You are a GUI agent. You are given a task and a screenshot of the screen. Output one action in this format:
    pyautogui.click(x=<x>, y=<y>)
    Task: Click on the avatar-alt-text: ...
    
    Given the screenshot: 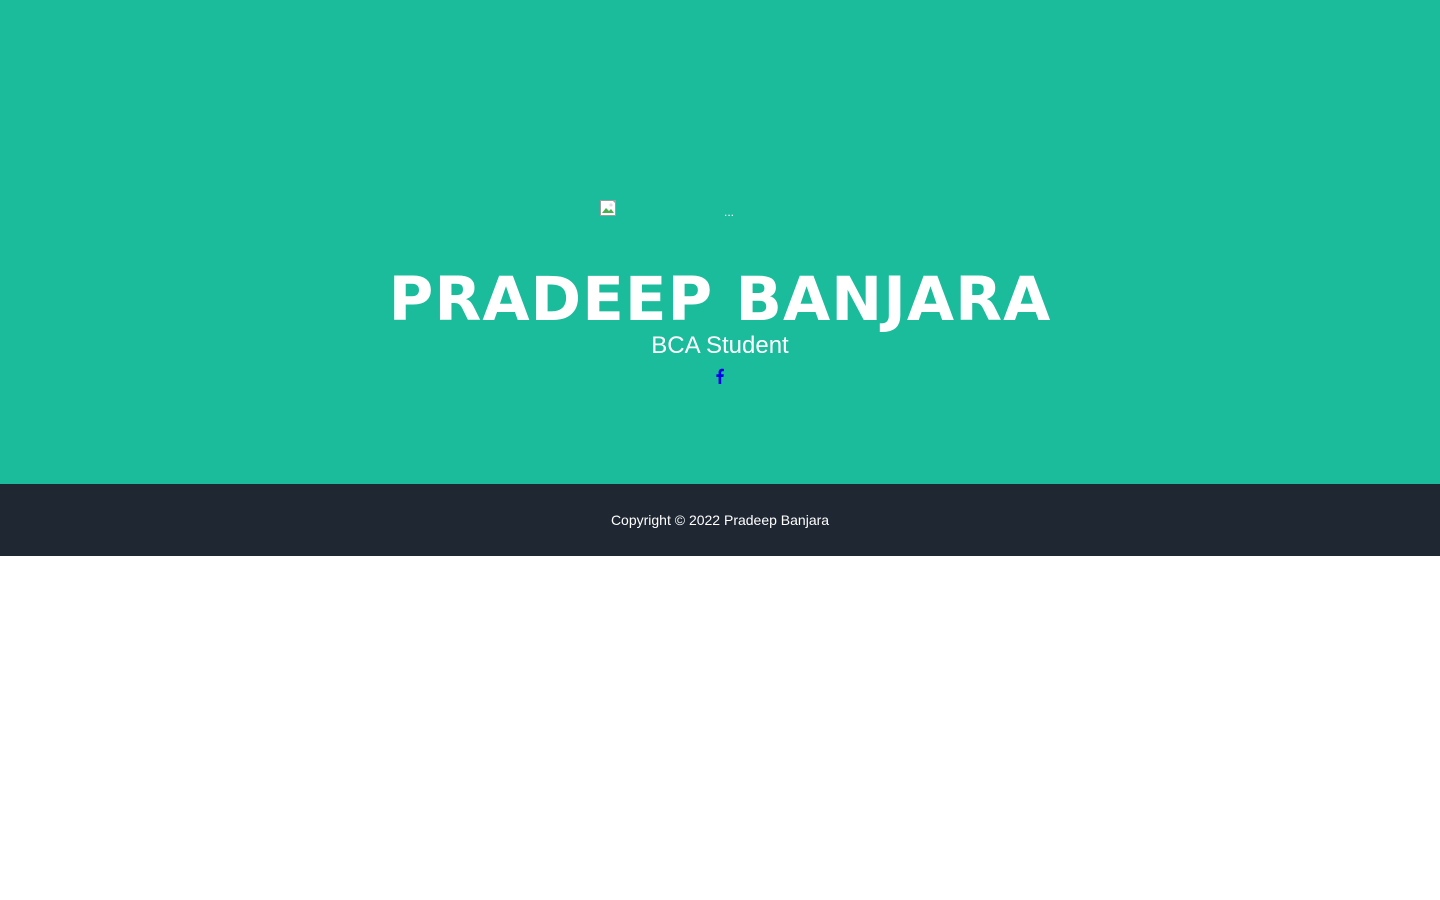 What is the action you would take?
    pyautogui.click(x=729, y=212)
    